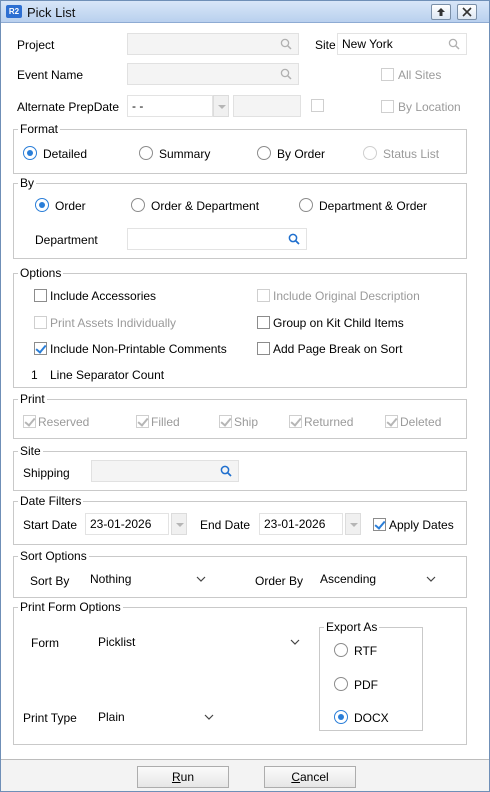 The width and height of the screenshot is (490, 792). What do you see at coordinates (341, 650) in the screenshot?
I see `export-rtf-radio` at bounding box center [341, 650].